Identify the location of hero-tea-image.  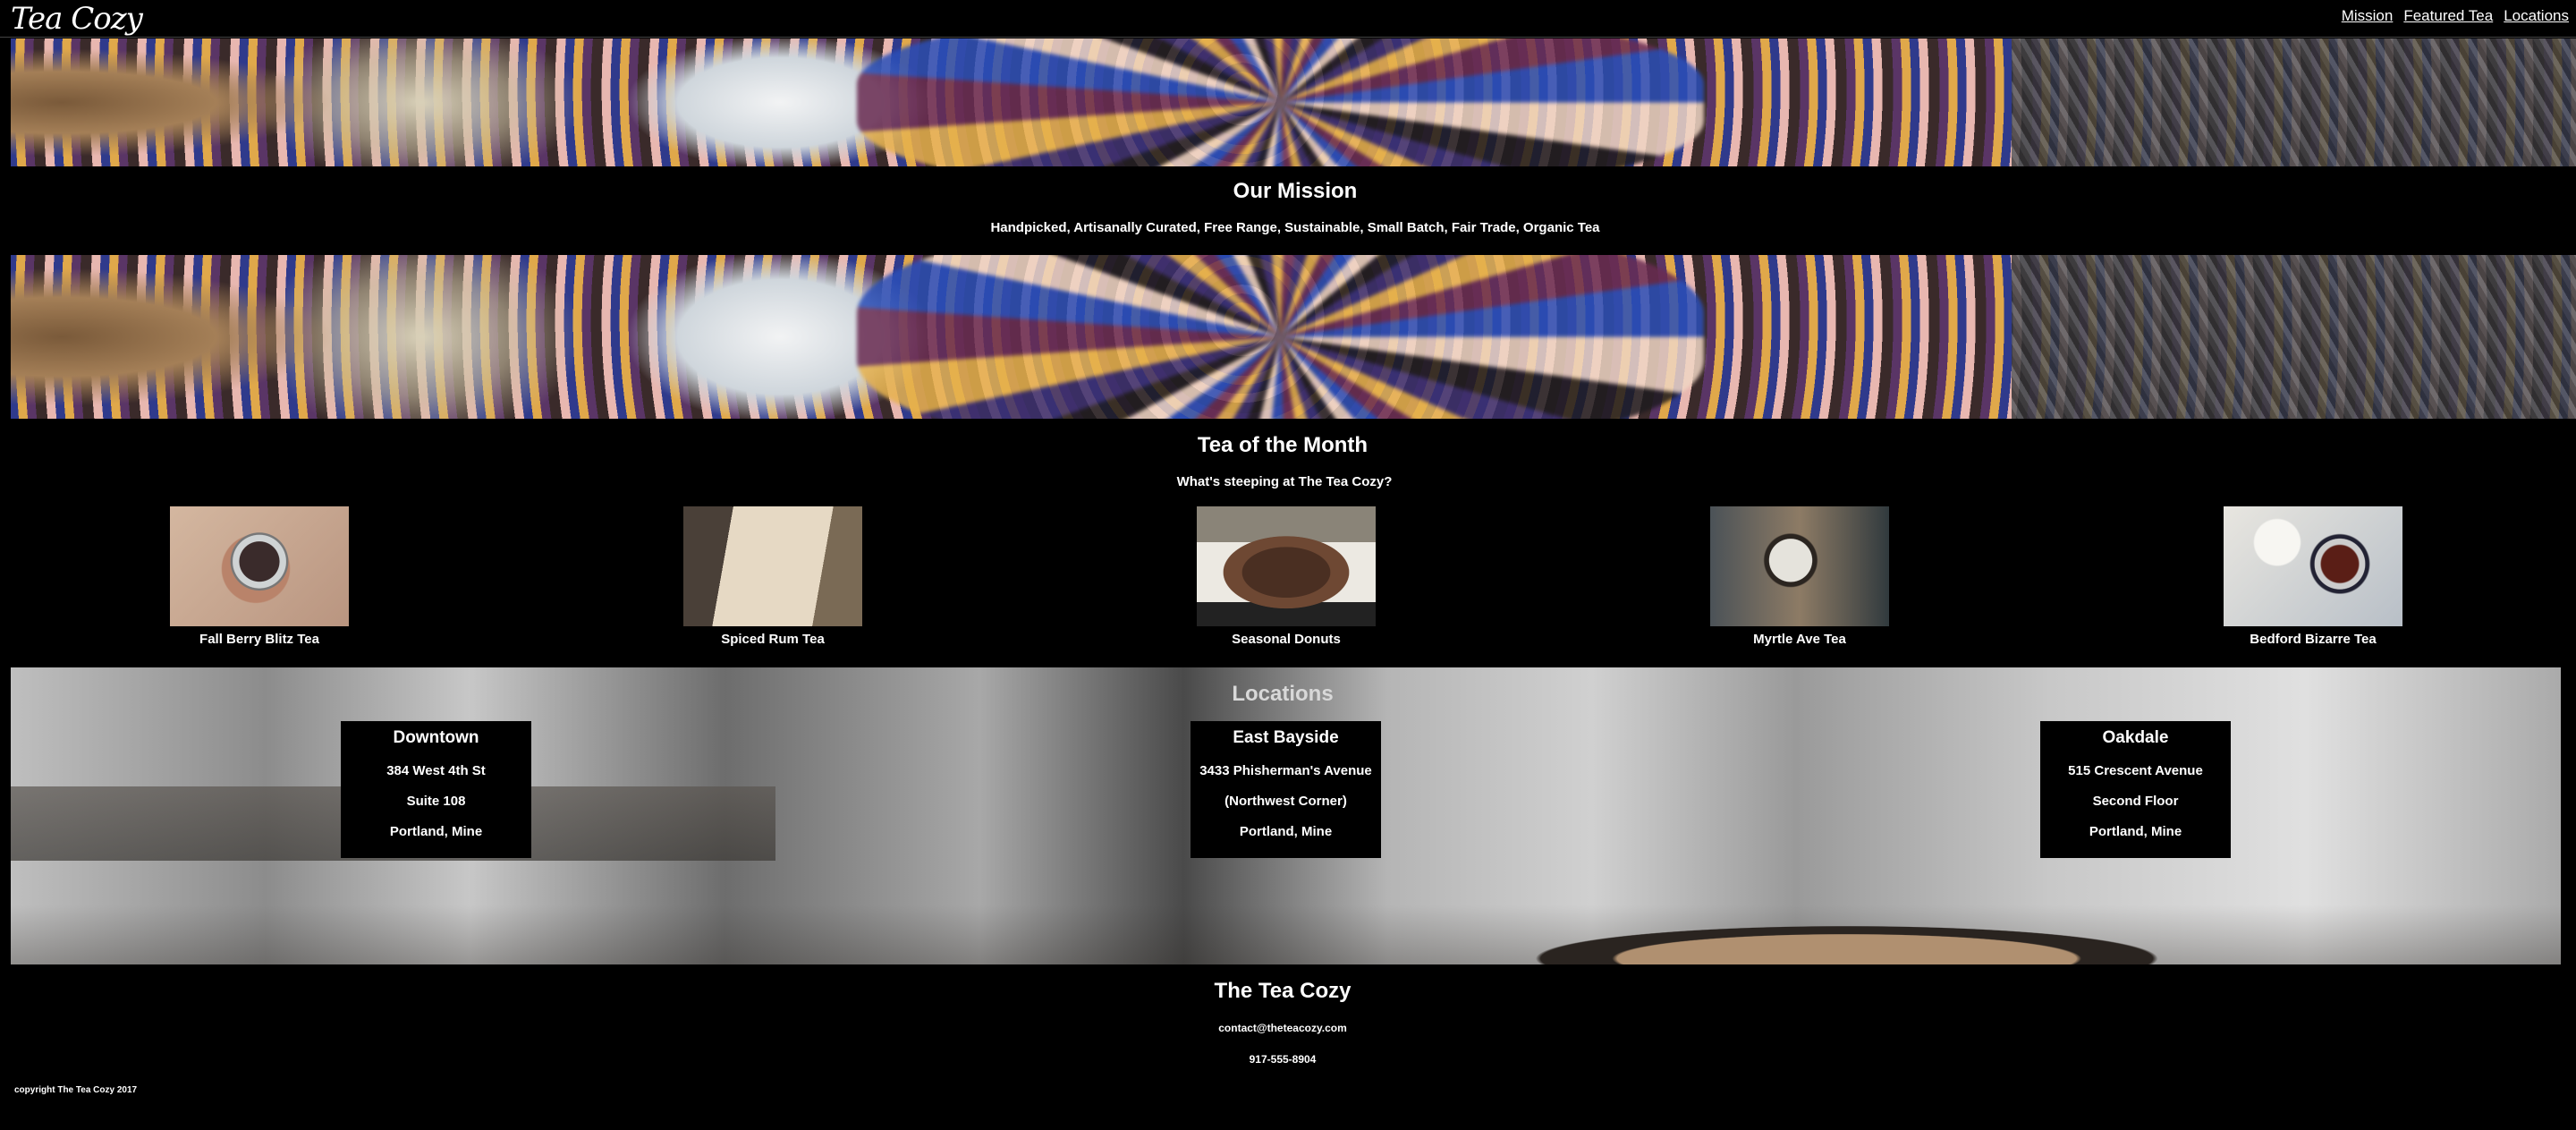
(1293, 102).